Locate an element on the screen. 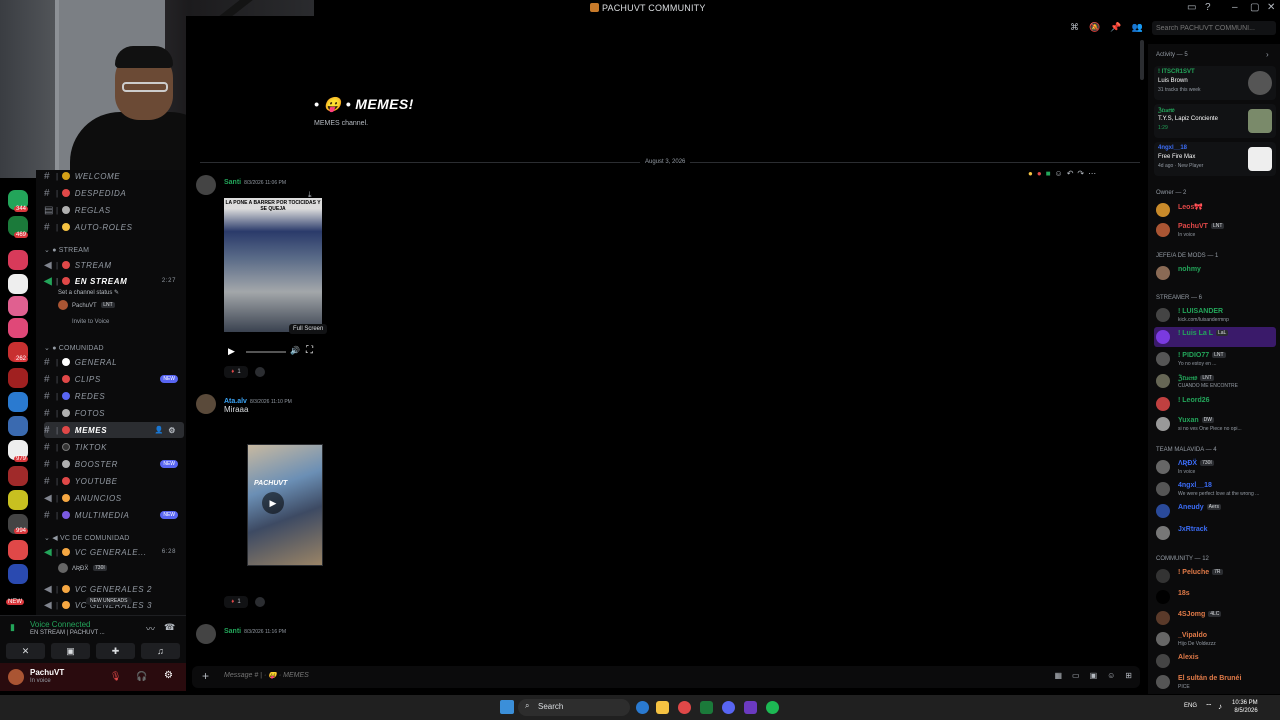  add-member-icon: 👤 is located at coordinates (159, 430).